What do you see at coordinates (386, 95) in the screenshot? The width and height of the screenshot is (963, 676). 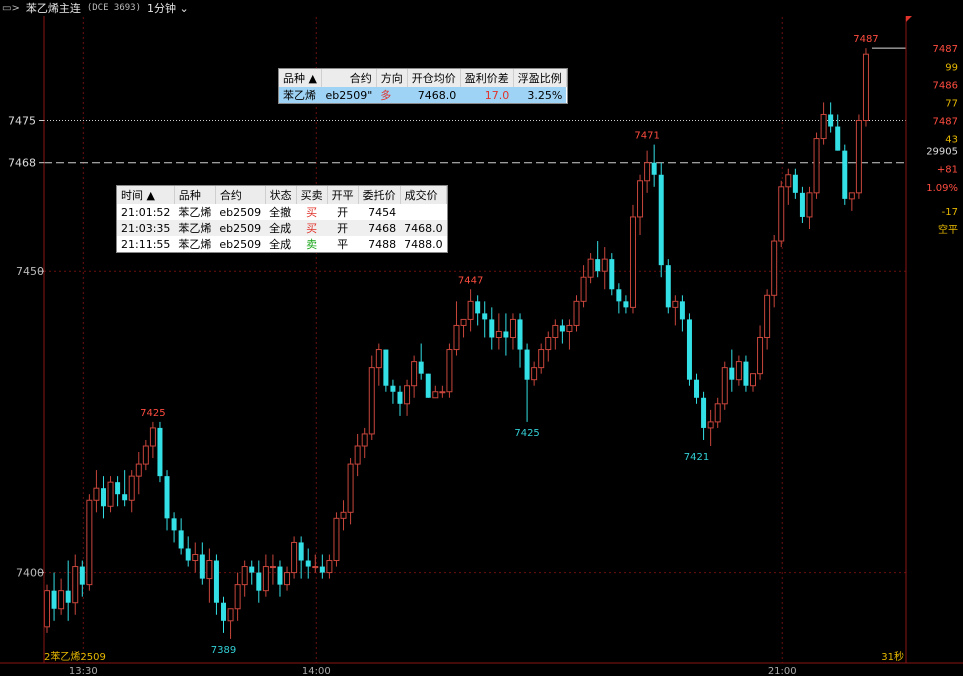 I see `position-cell: 多` at bounding box center [386, 95].